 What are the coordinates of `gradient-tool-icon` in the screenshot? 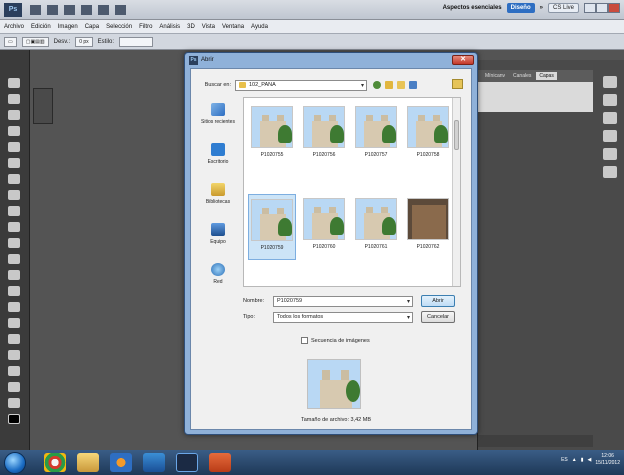 It's located at (14, 259).